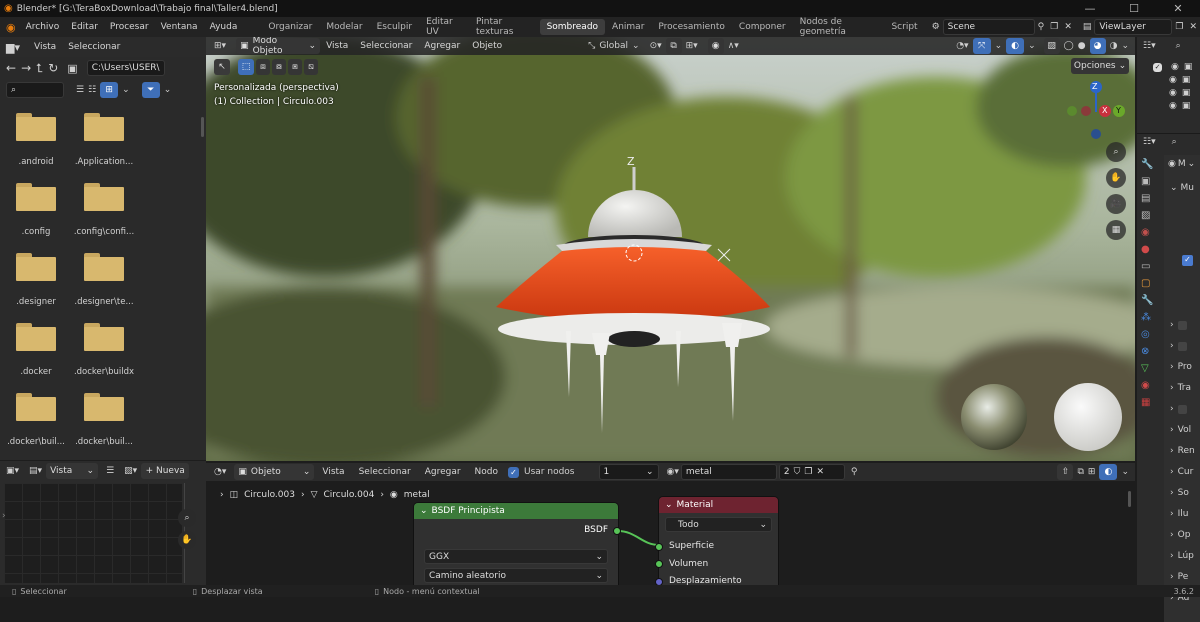 This screenshot has height=622, width=1200. Describe the element at coordinates (516, 511) in the screenshot. I see `bsdf-node-header: ⌄ BSDF Principista` at that location.